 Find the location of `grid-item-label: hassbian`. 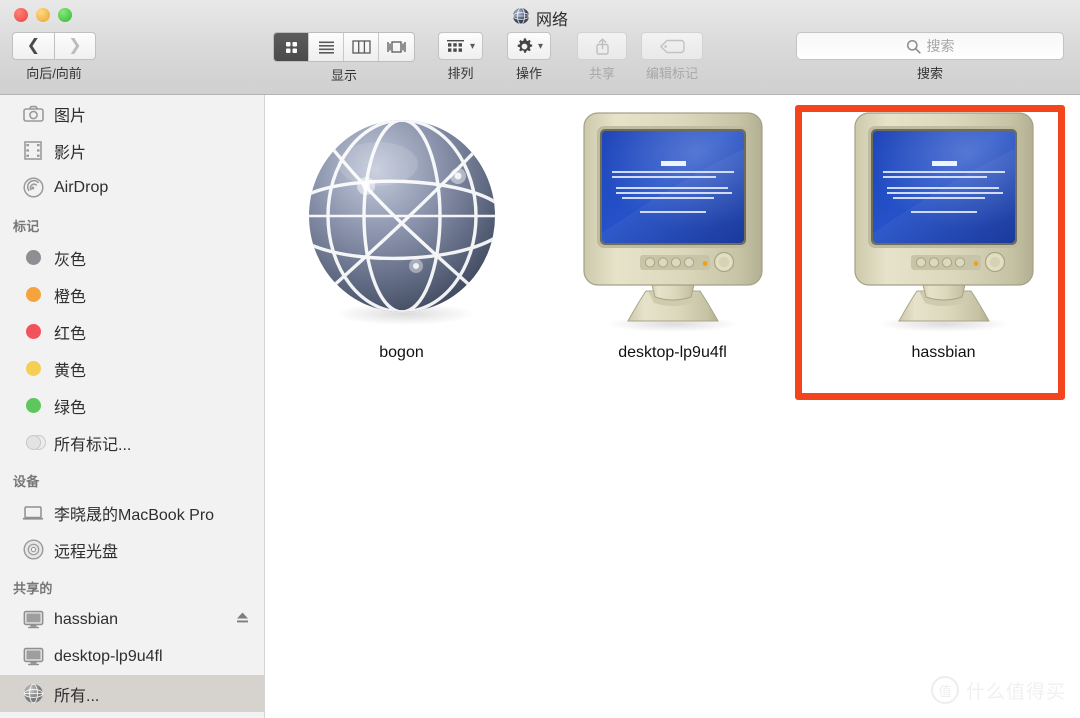

grid-item-label: hassbian is located at coordinates (943, 352).